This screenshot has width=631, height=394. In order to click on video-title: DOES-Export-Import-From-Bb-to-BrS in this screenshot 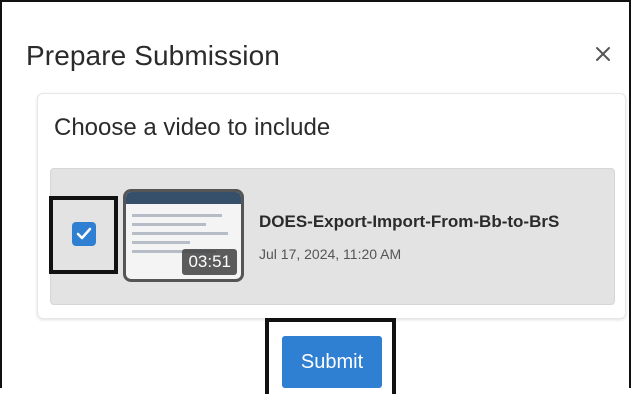, I will do `click(409, 221)`.